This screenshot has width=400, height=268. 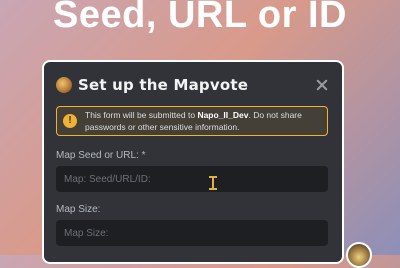 I want to click on map-size-label: Map Size:, so click(x=78, y=209).